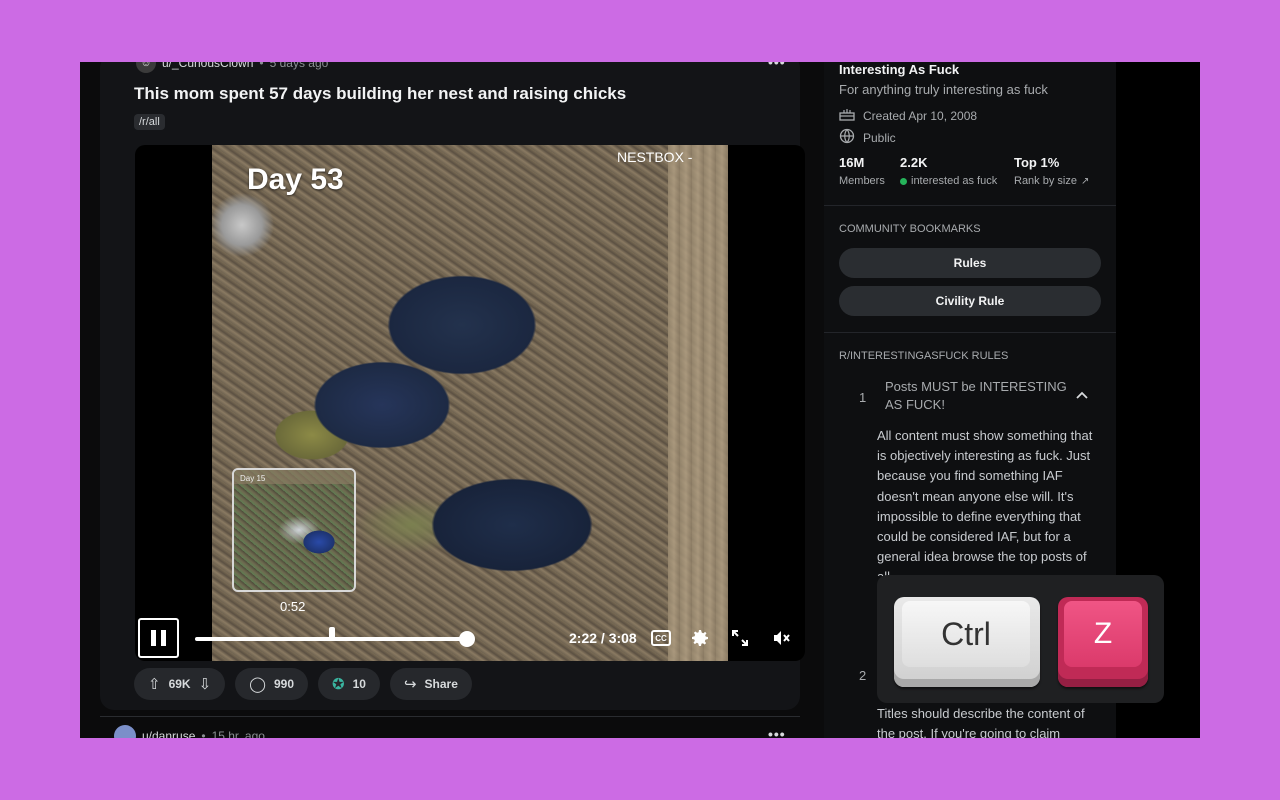  I want to click on online-label-row: interested as fuck, so click(948, 181).